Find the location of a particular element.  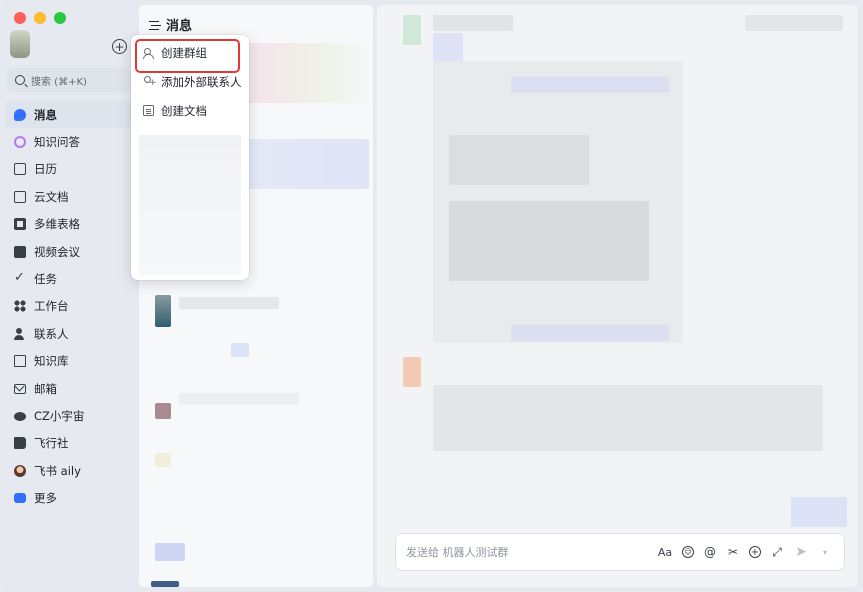

workplace-grid-icon is located at coordinates (20, 306).